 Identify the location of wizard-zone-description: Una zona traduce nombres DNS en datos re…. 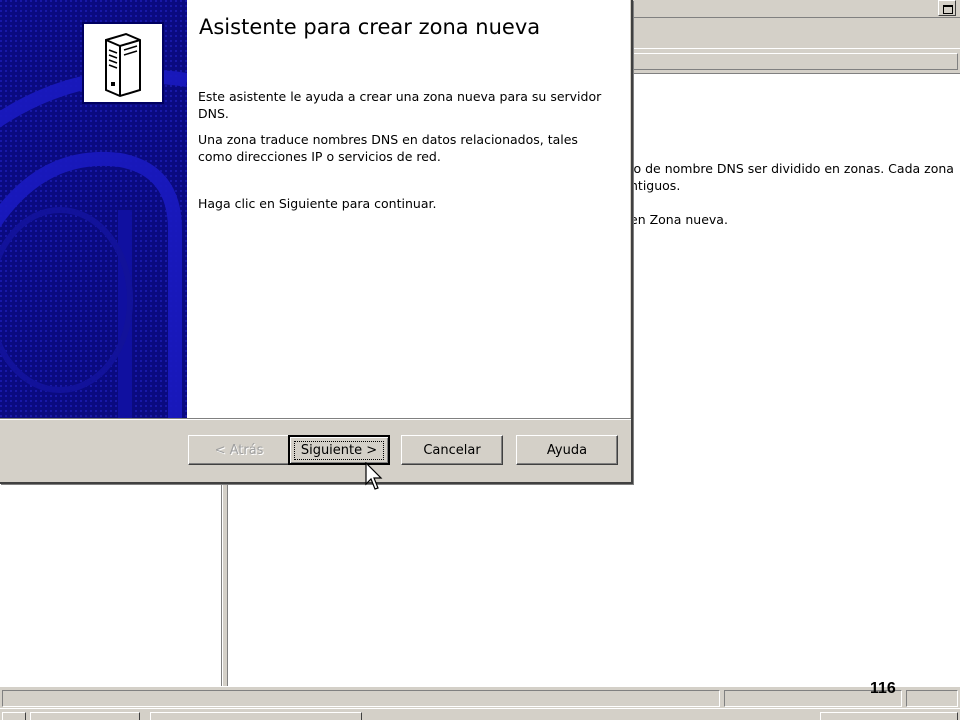
(388, 148).